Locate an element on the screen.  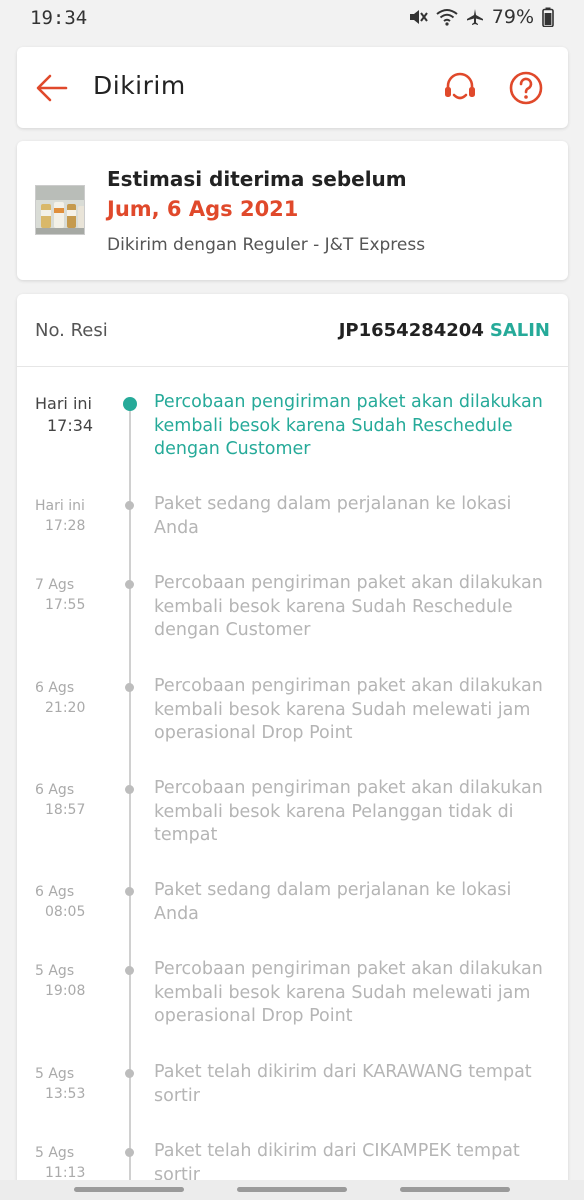
event-time: 08:05 is located at coordinates (65, 912).